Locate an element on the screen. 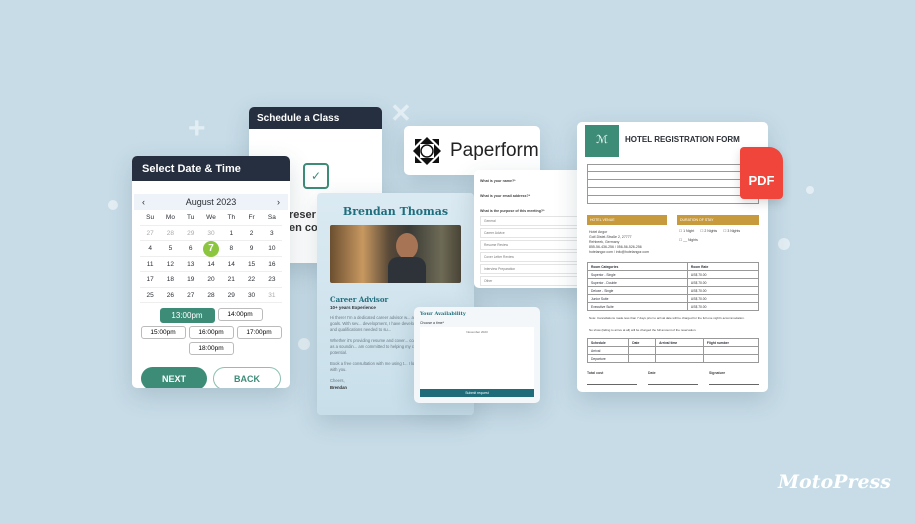 The width and height of the screenshot is (915, 524). selected-day: 7 is located at coordinates (210, 249).